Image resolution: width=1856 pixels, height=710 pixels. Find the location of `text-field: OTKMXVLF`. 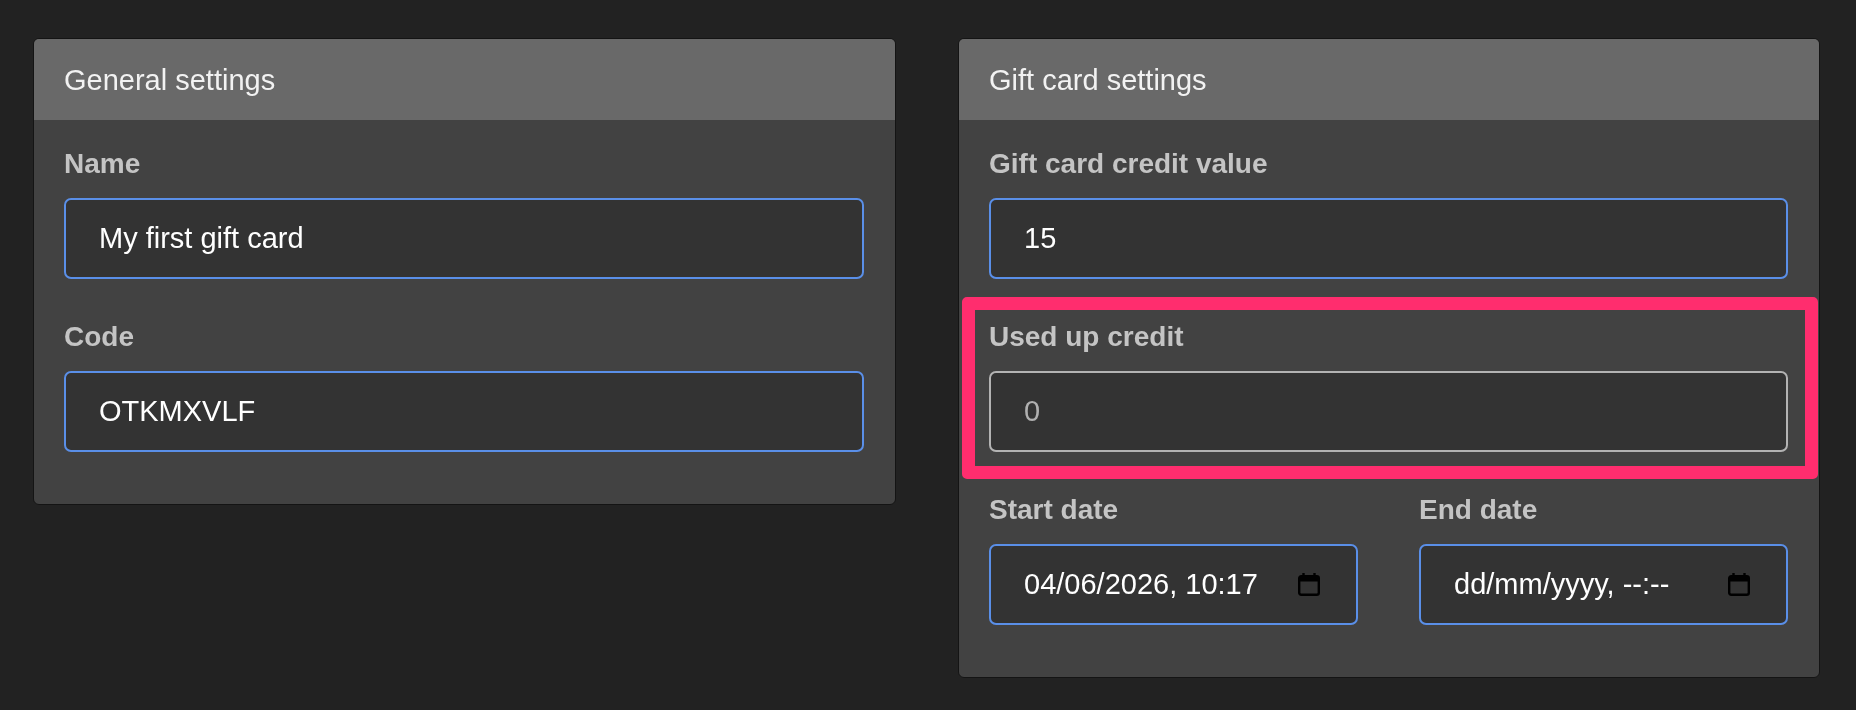

text-field: OTKMXVLF is located at coordinates (464, 411).